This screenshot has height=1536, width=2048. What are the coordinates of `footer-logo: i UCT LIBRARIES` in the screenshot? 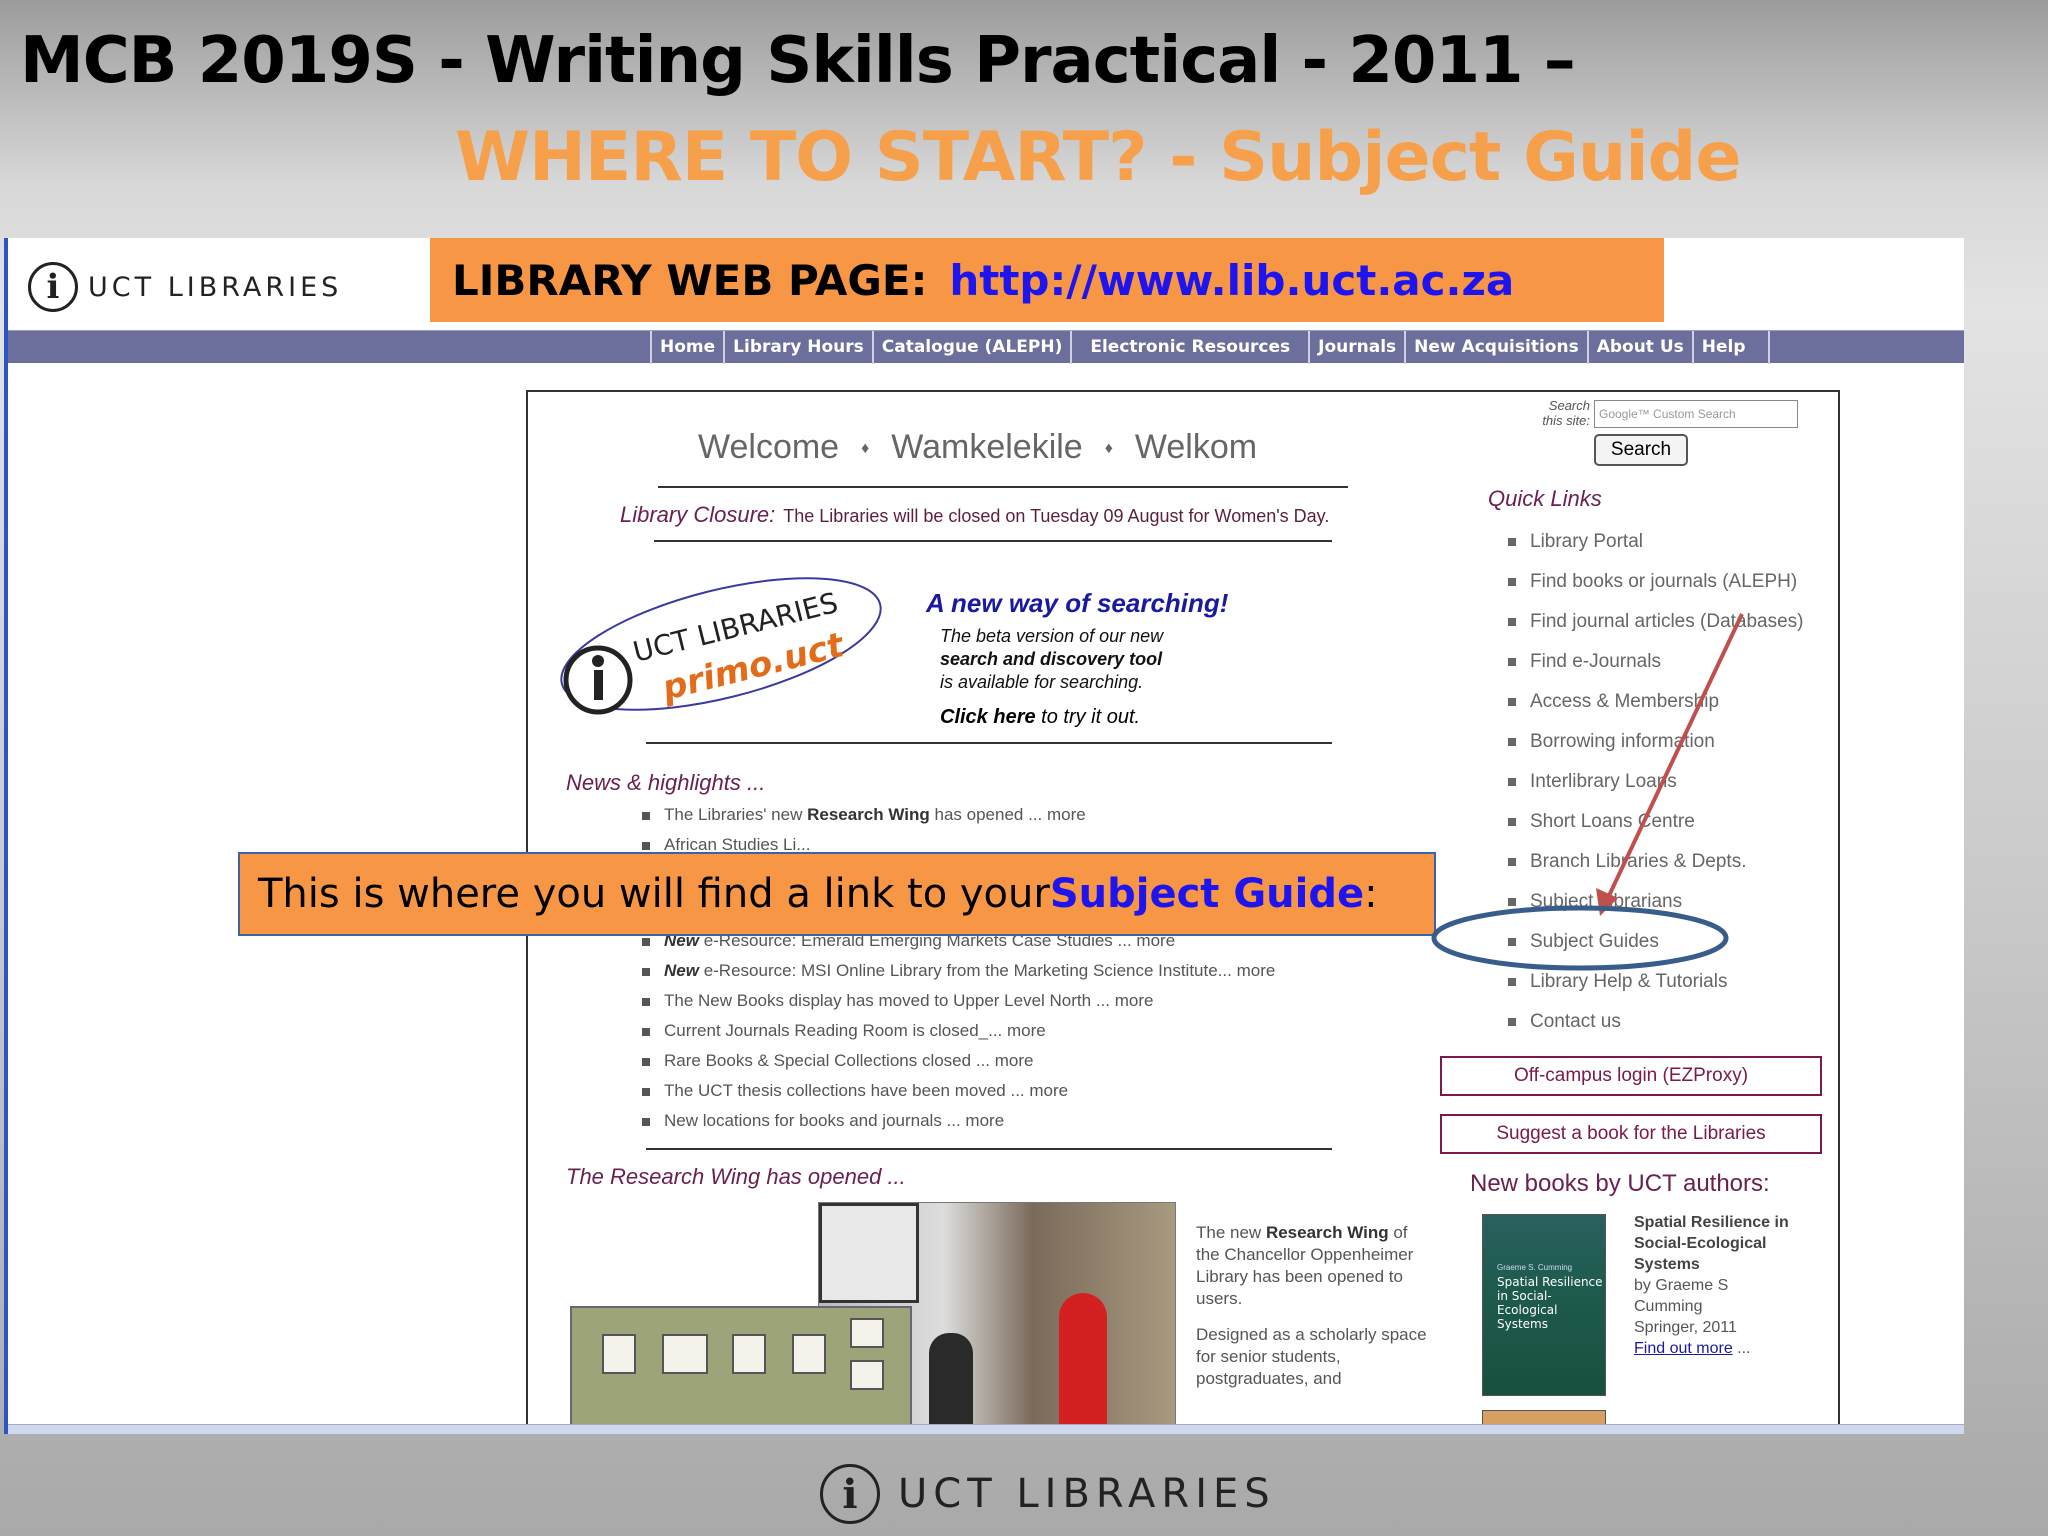 It's located at (1048, 1494).